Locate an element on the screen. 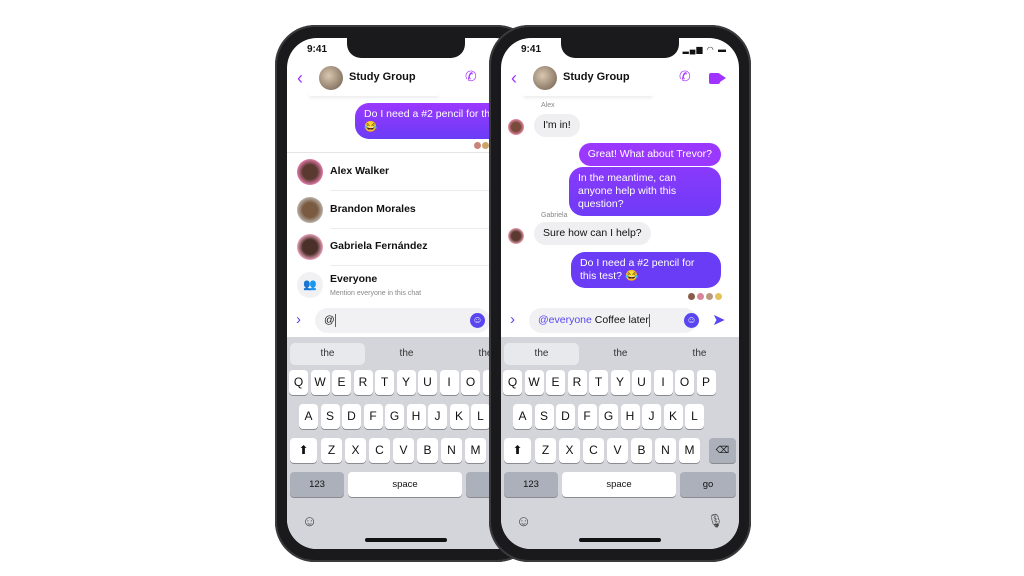 The height and width of the screenshot is (576, 1024). go-key: go is located at coordinates (708, 484).